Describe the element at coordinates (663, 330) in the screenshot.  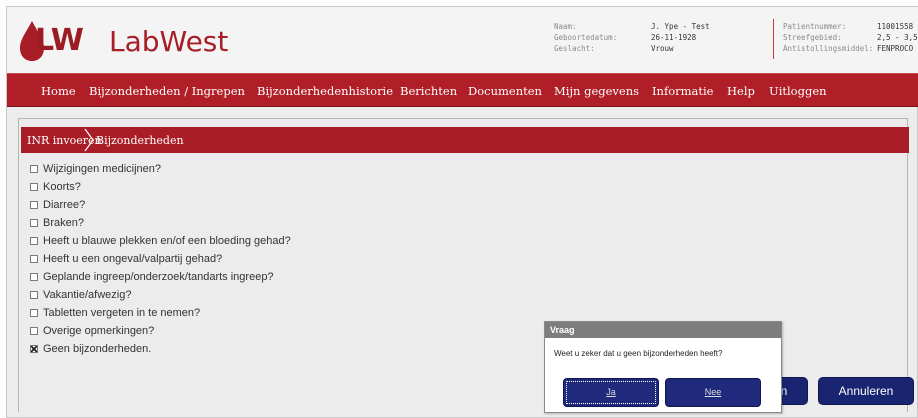
I see `dialog-title: Vraag` at that location.